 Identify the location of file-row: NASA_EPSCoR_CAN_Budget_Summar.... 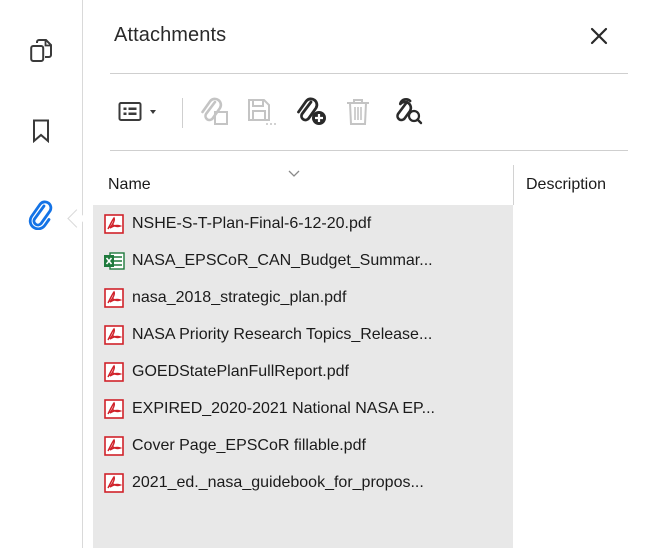
(303, 261).